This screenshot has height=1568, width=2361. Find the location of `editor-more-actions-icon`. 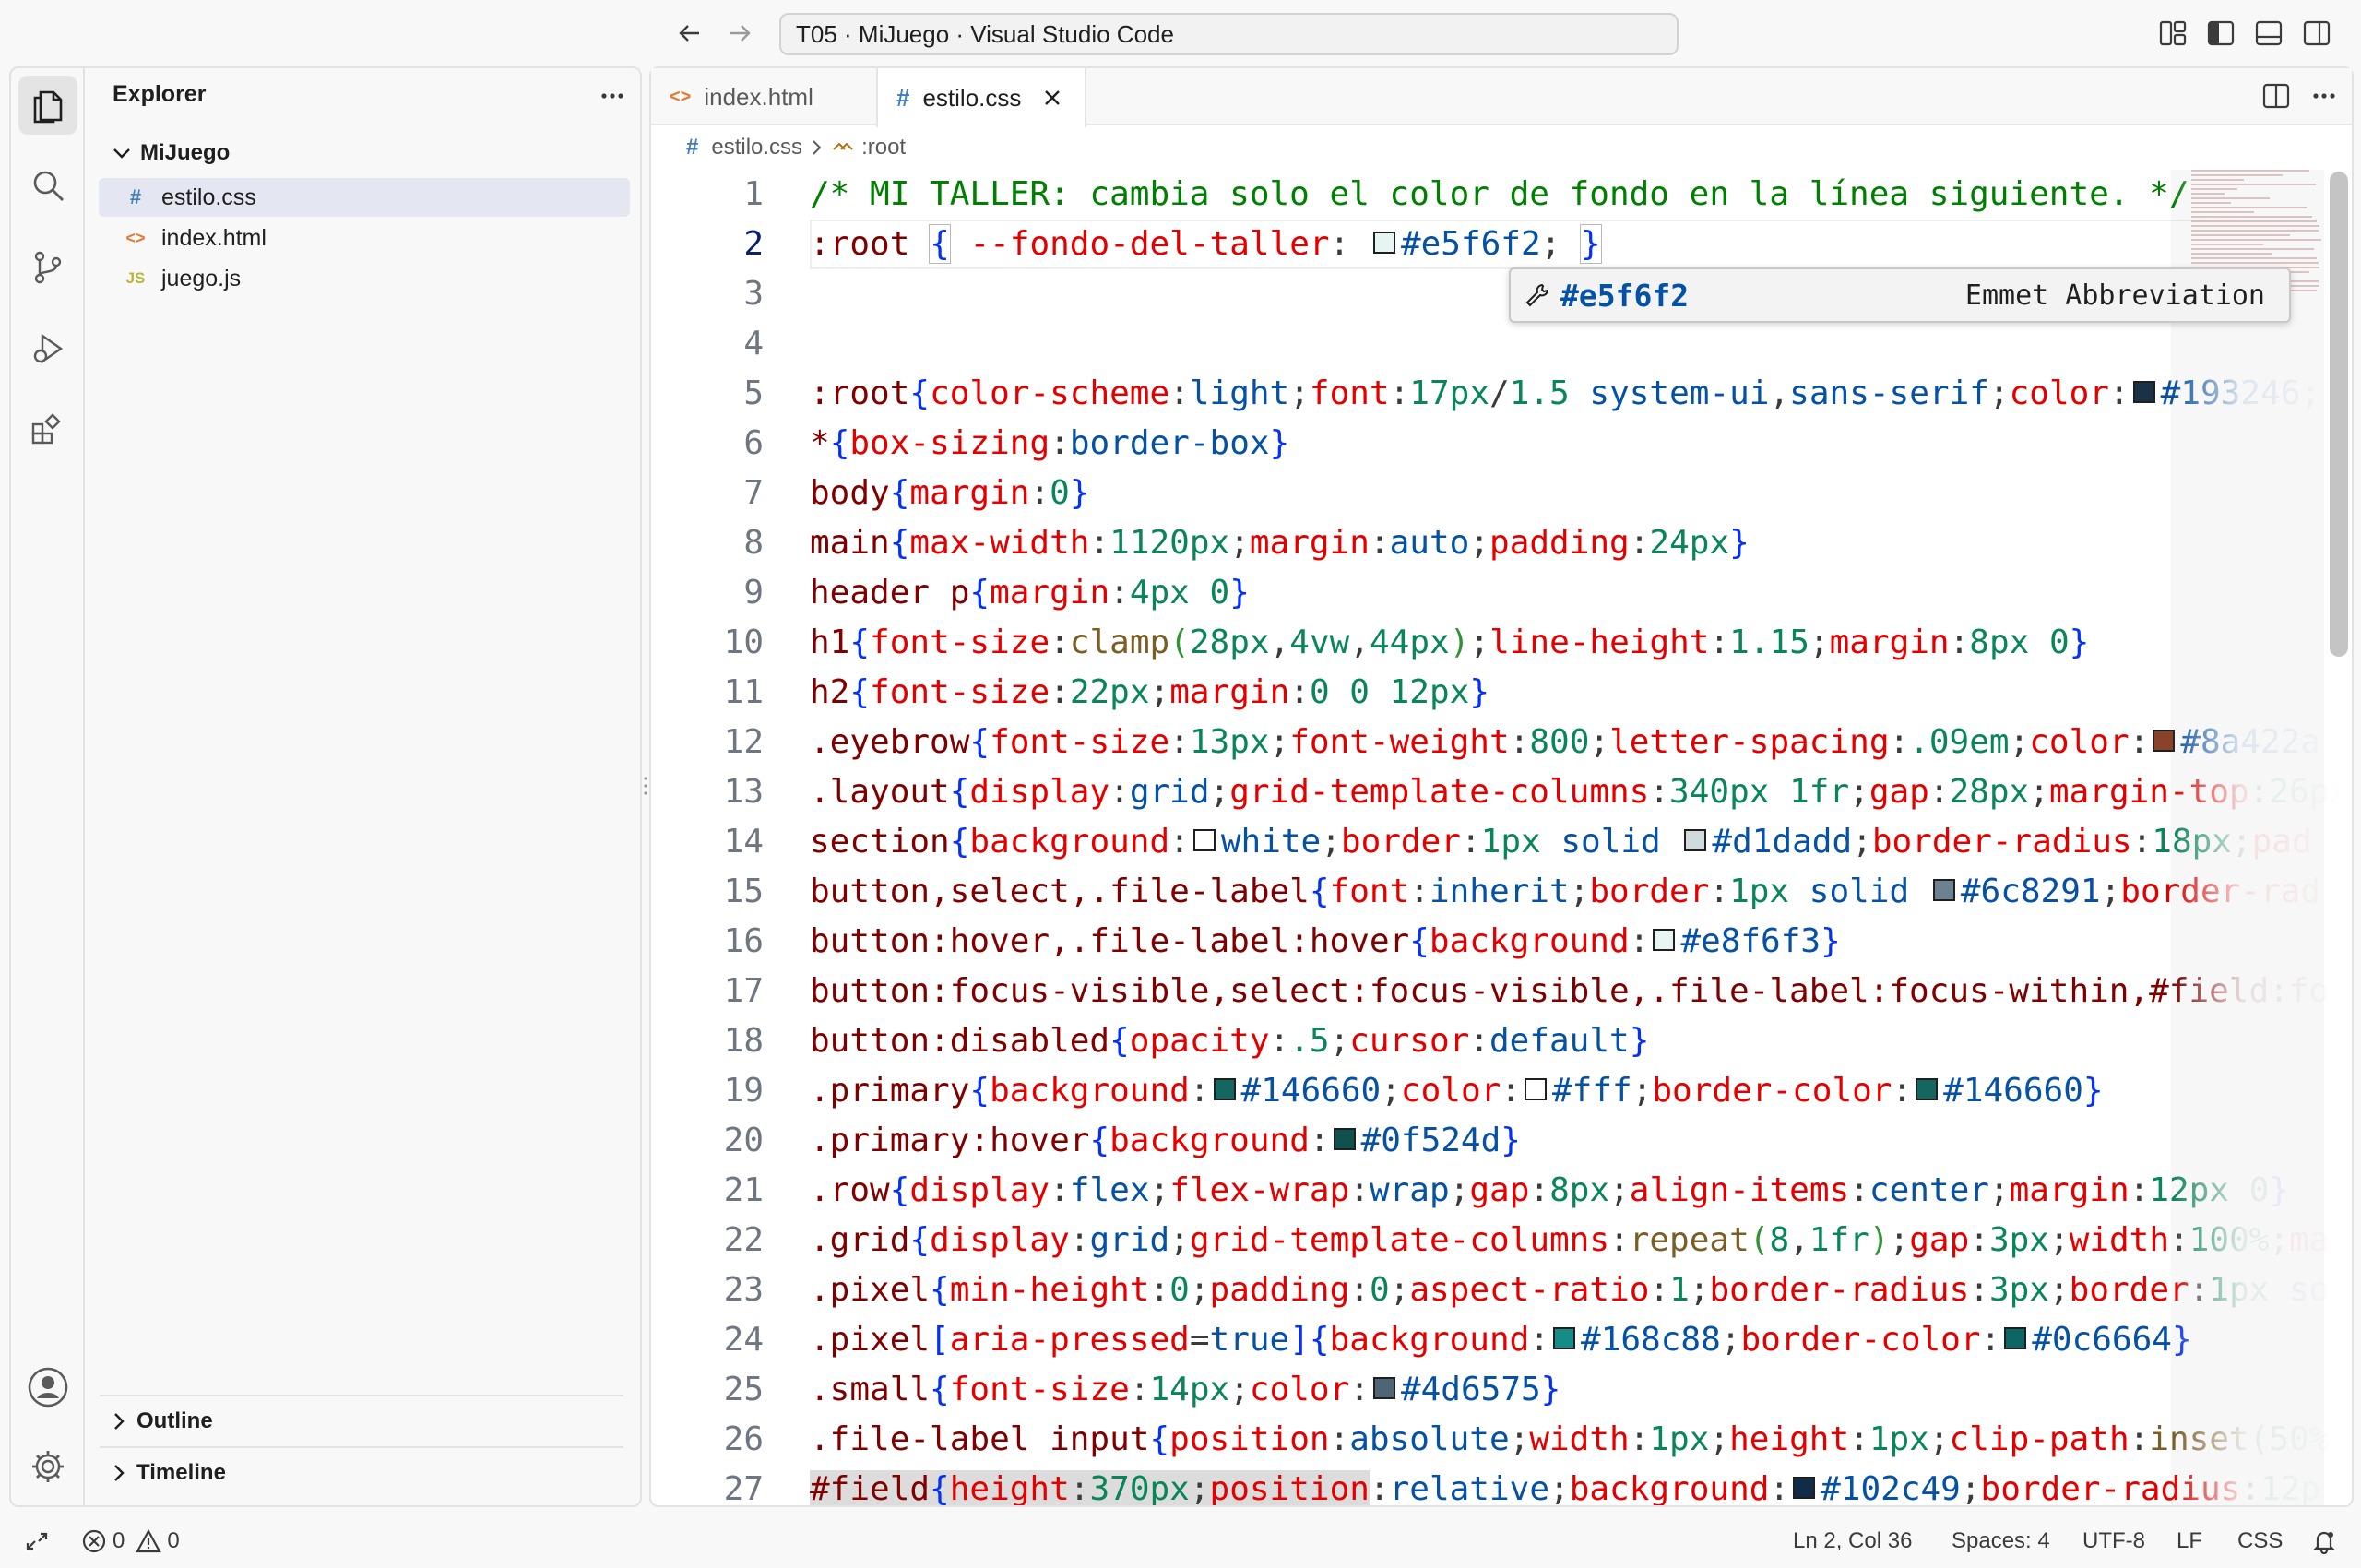

editor-more-actions-icon is located at coordinates (2324, 96).